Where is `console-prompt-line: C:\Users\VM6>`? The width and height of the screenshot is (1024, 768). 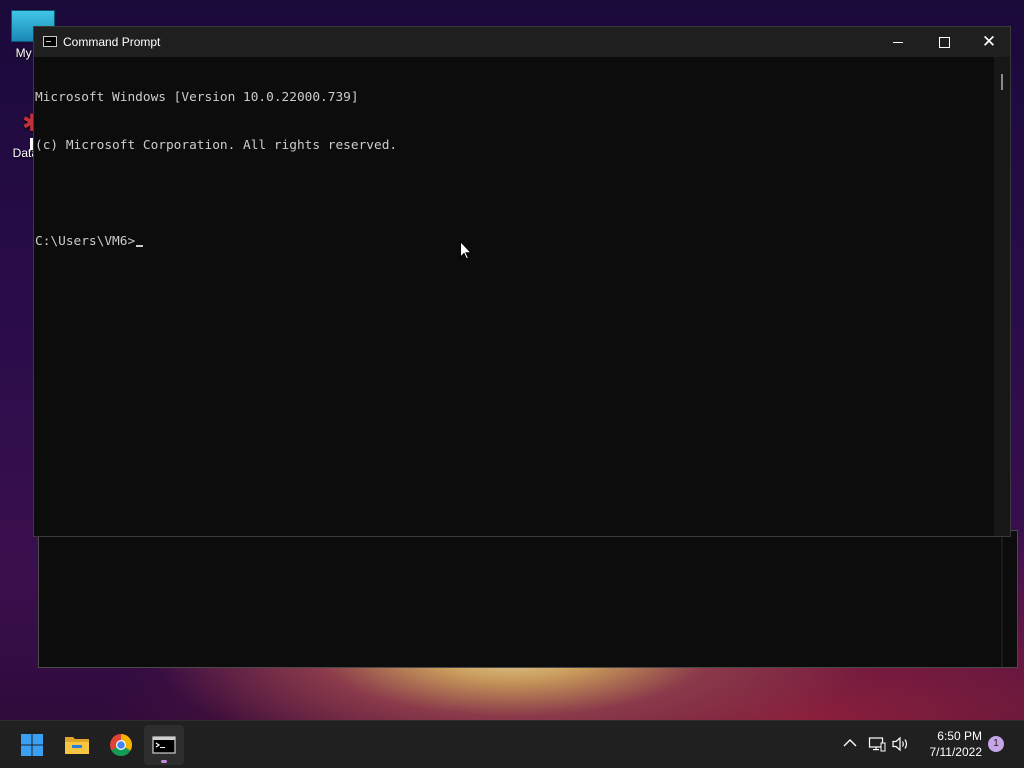 console-prompt-line: C:\Users\VM6> is located at coordinates (515, 242).